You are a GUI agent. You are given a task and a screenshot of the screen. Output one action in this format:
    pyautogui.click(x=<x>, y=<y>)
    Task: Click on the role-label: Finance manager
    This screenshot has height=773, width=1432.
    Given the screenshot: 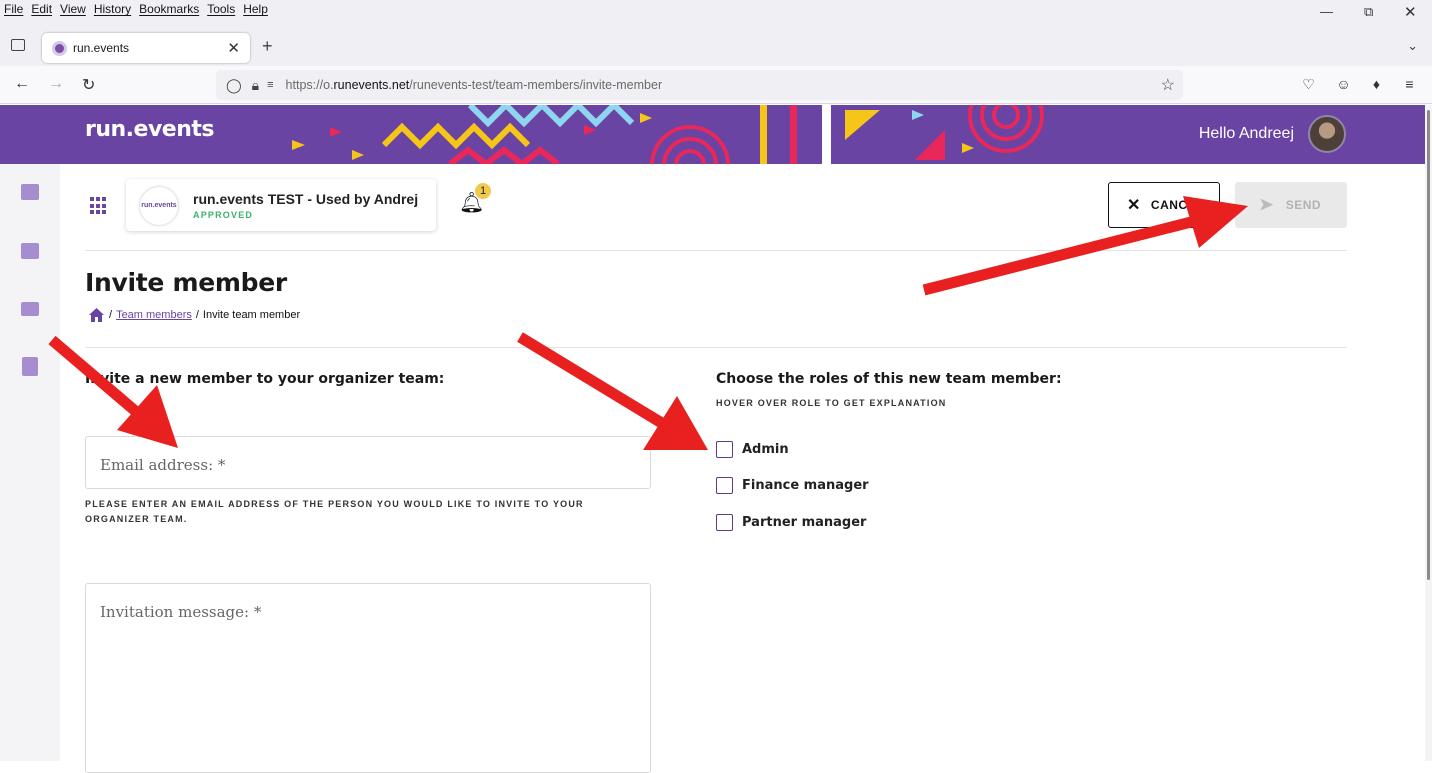 What is the action you would take?
    pyautogui.click(x=805, y=485)
    